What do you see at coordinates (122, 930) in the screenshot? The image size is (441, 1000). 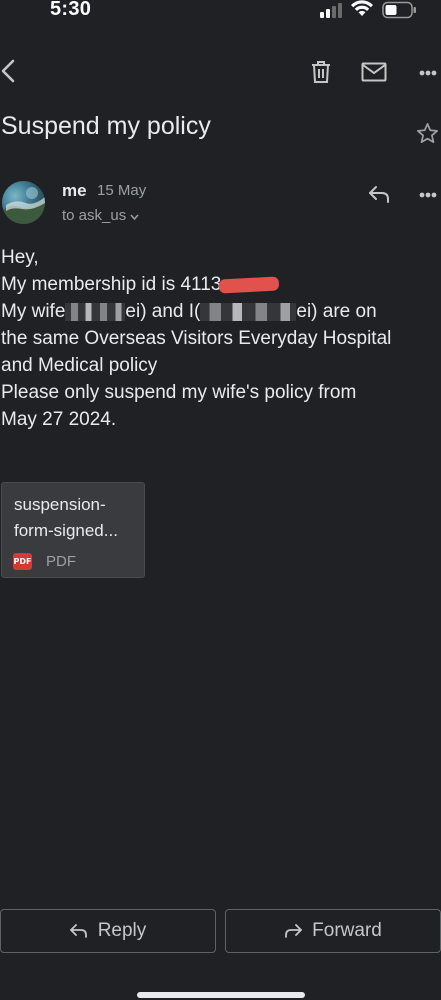 I see `reply-label: Reply` at bounding box center [122, 930].